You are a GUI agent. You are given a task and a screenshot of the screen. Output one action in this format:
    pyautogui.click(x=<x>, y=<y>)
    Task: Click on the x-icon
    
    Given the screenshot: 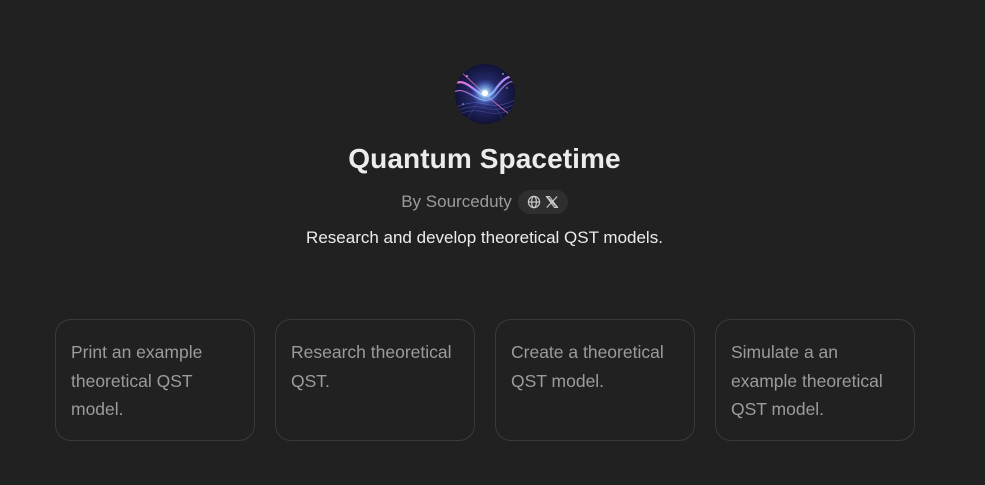 What is the action you would take?
    pyautogui.click(x=552, y=202)
    